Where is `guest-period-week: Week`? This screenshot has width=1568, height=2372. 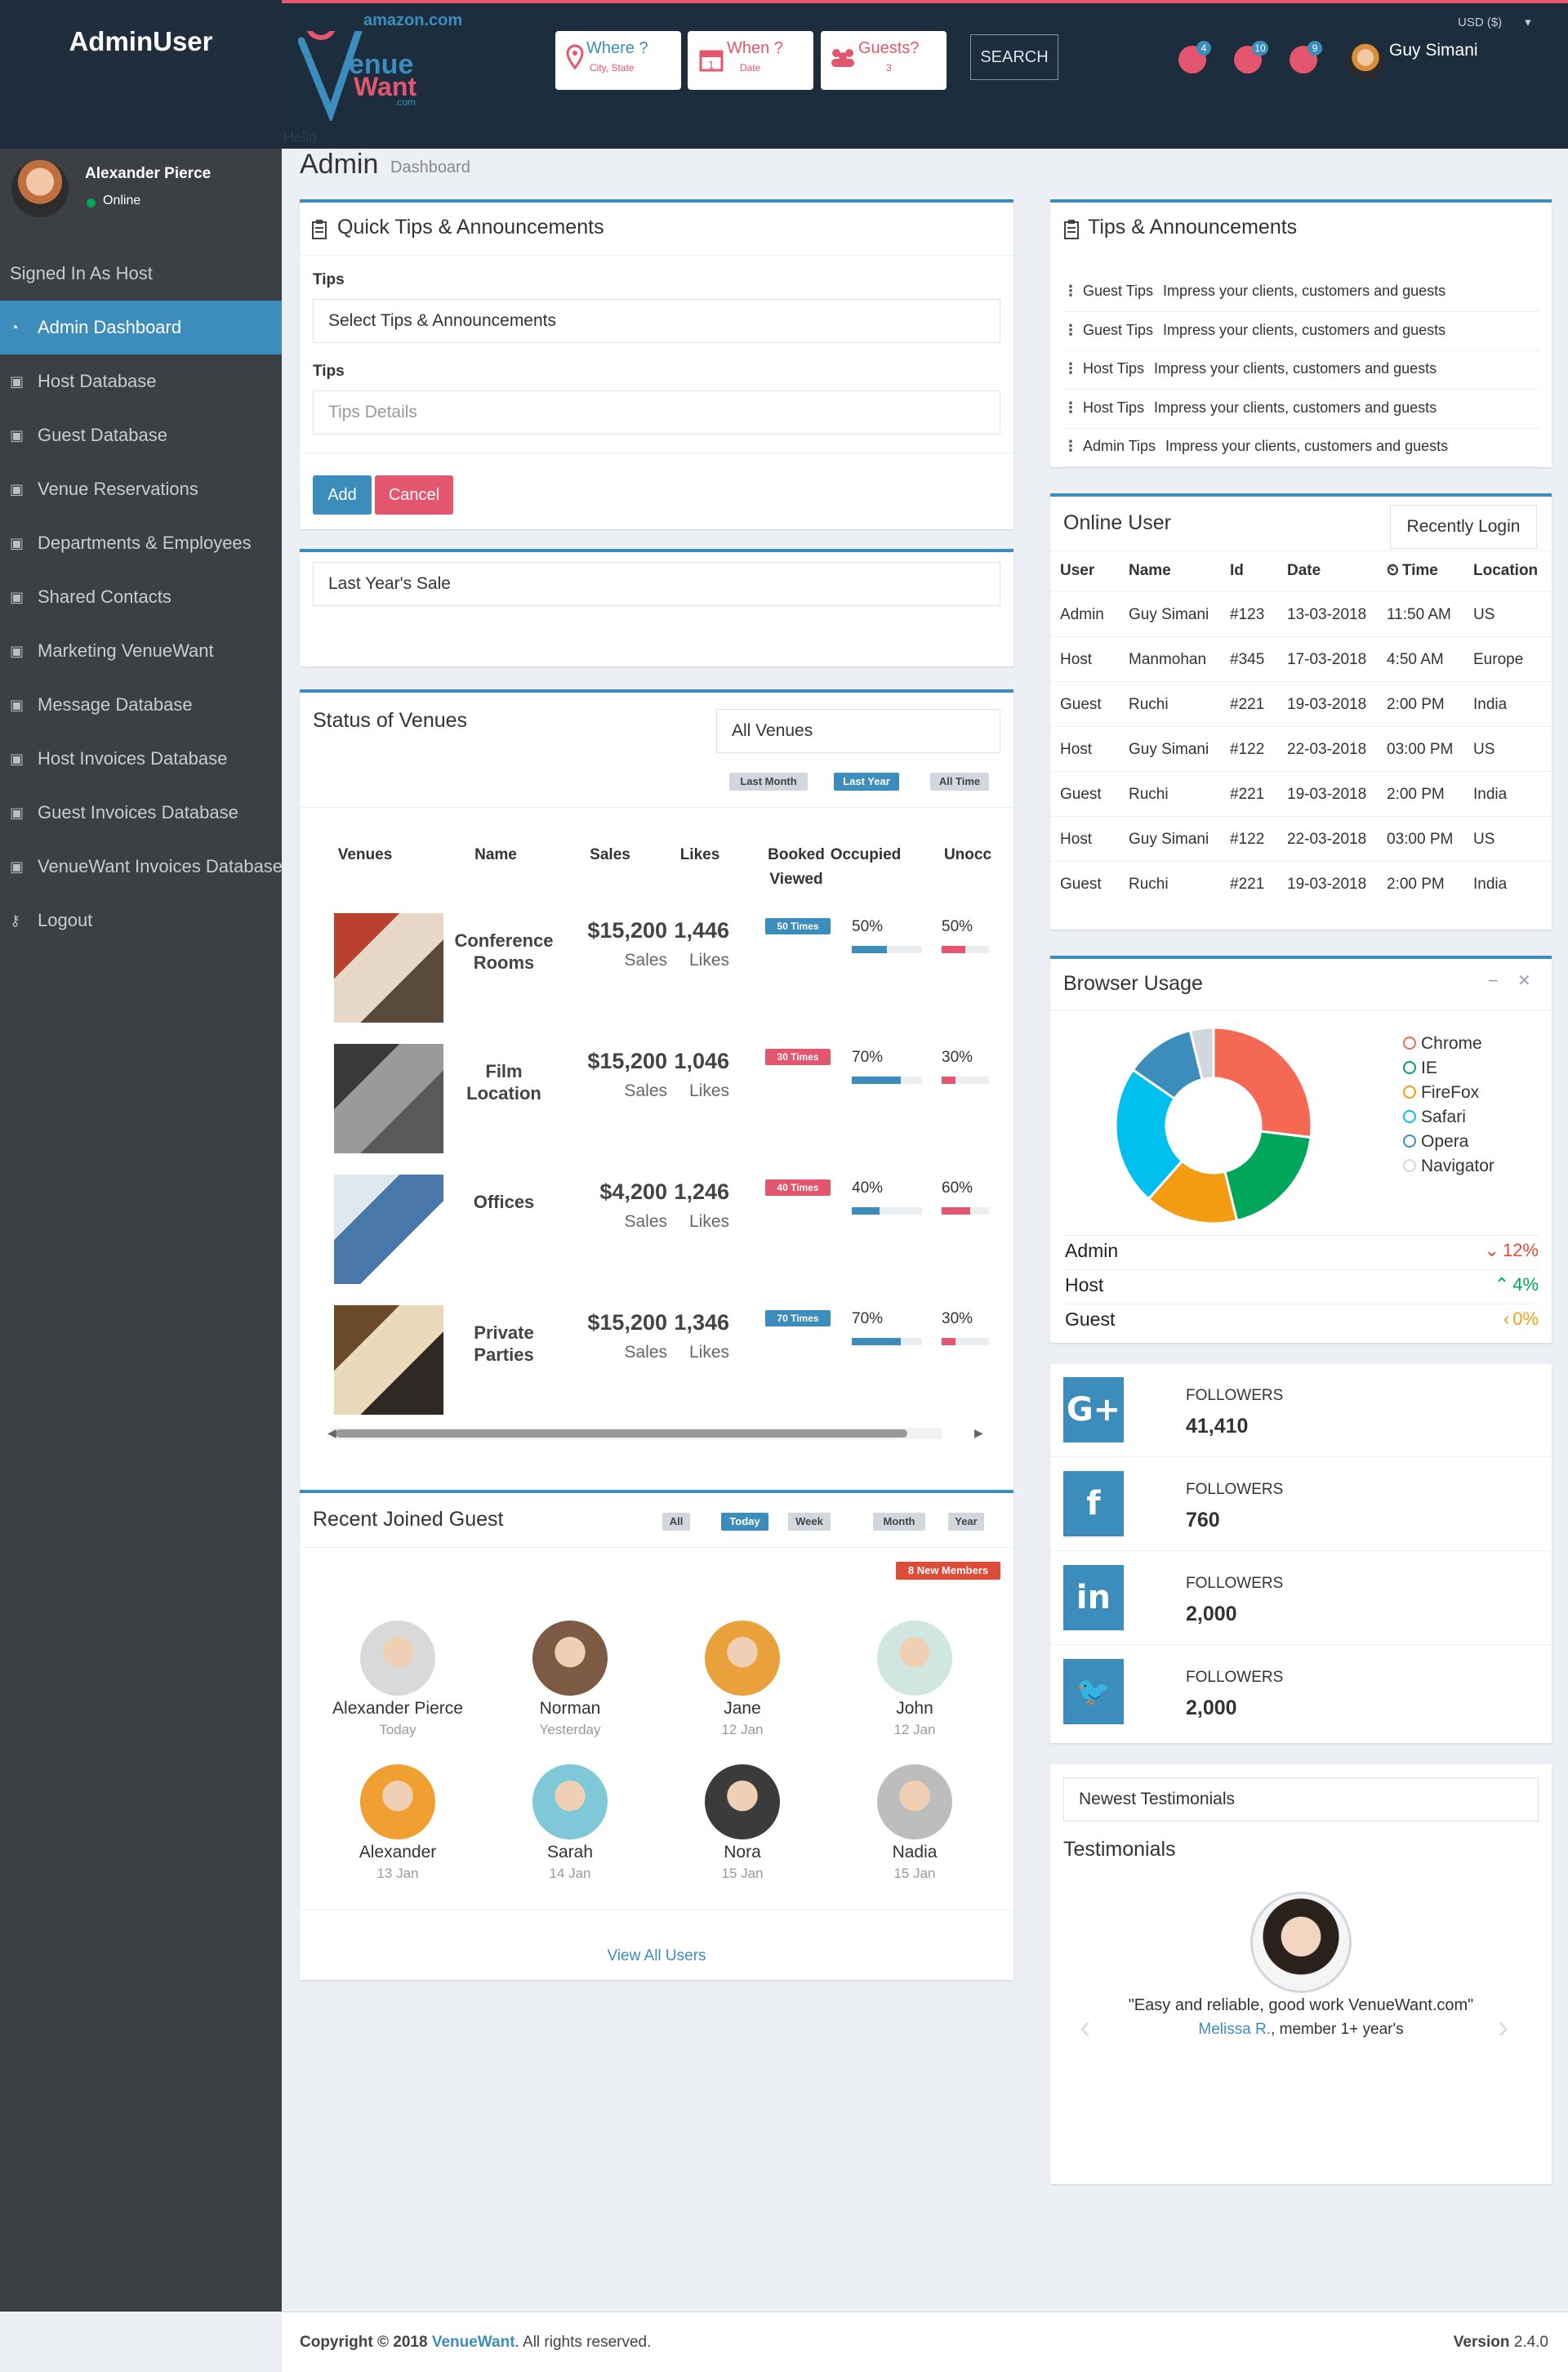
guest-period-week: Week is located at coordinates (809, 1522).